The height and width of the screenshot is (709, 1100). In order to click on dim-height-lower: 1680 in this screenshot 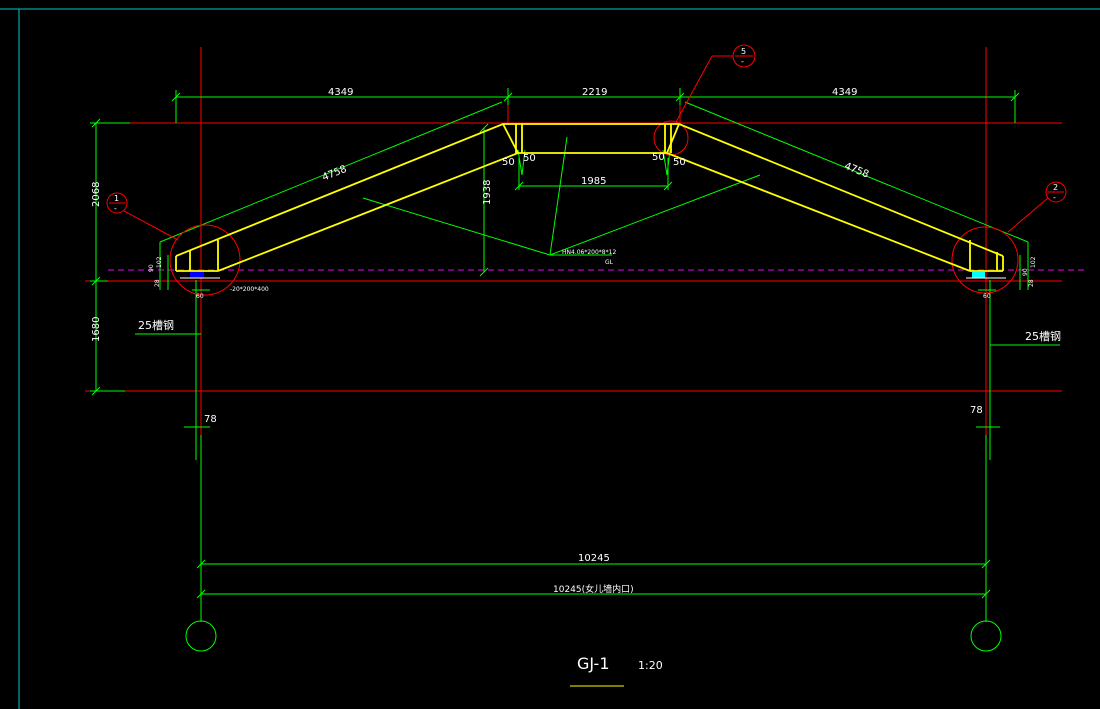, I will do `click(96, 329)`.